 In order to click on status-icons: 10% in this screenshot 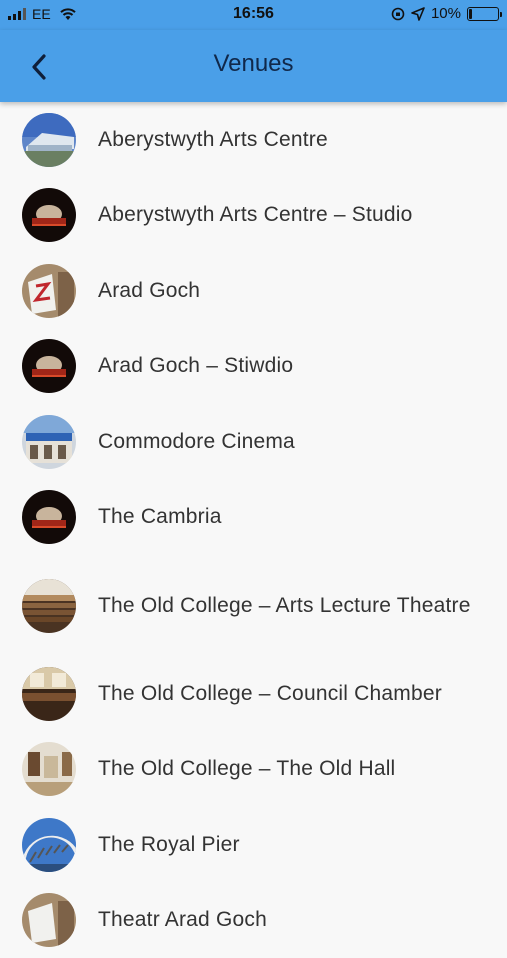, I will do `click(445, 13)`.